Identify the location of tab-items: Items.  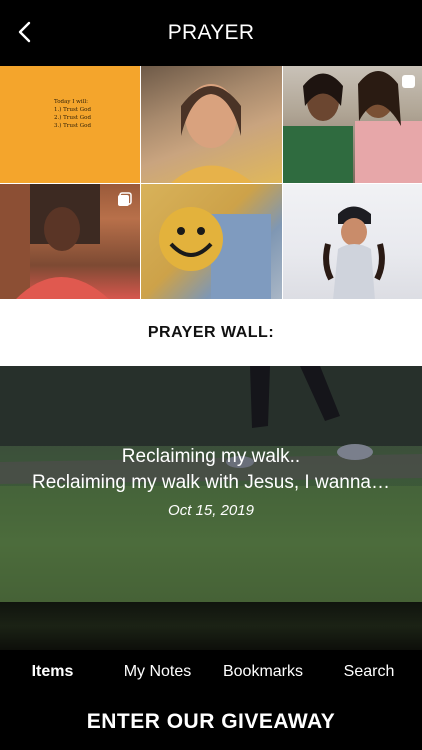
(52, 672).